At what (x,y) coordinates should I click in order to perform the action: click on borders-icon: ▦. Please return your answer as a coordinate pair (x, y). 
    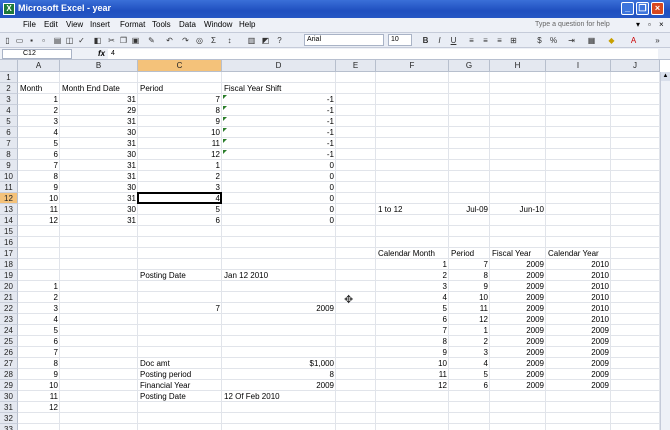
    Looking at the image, I should click on (591, 40).